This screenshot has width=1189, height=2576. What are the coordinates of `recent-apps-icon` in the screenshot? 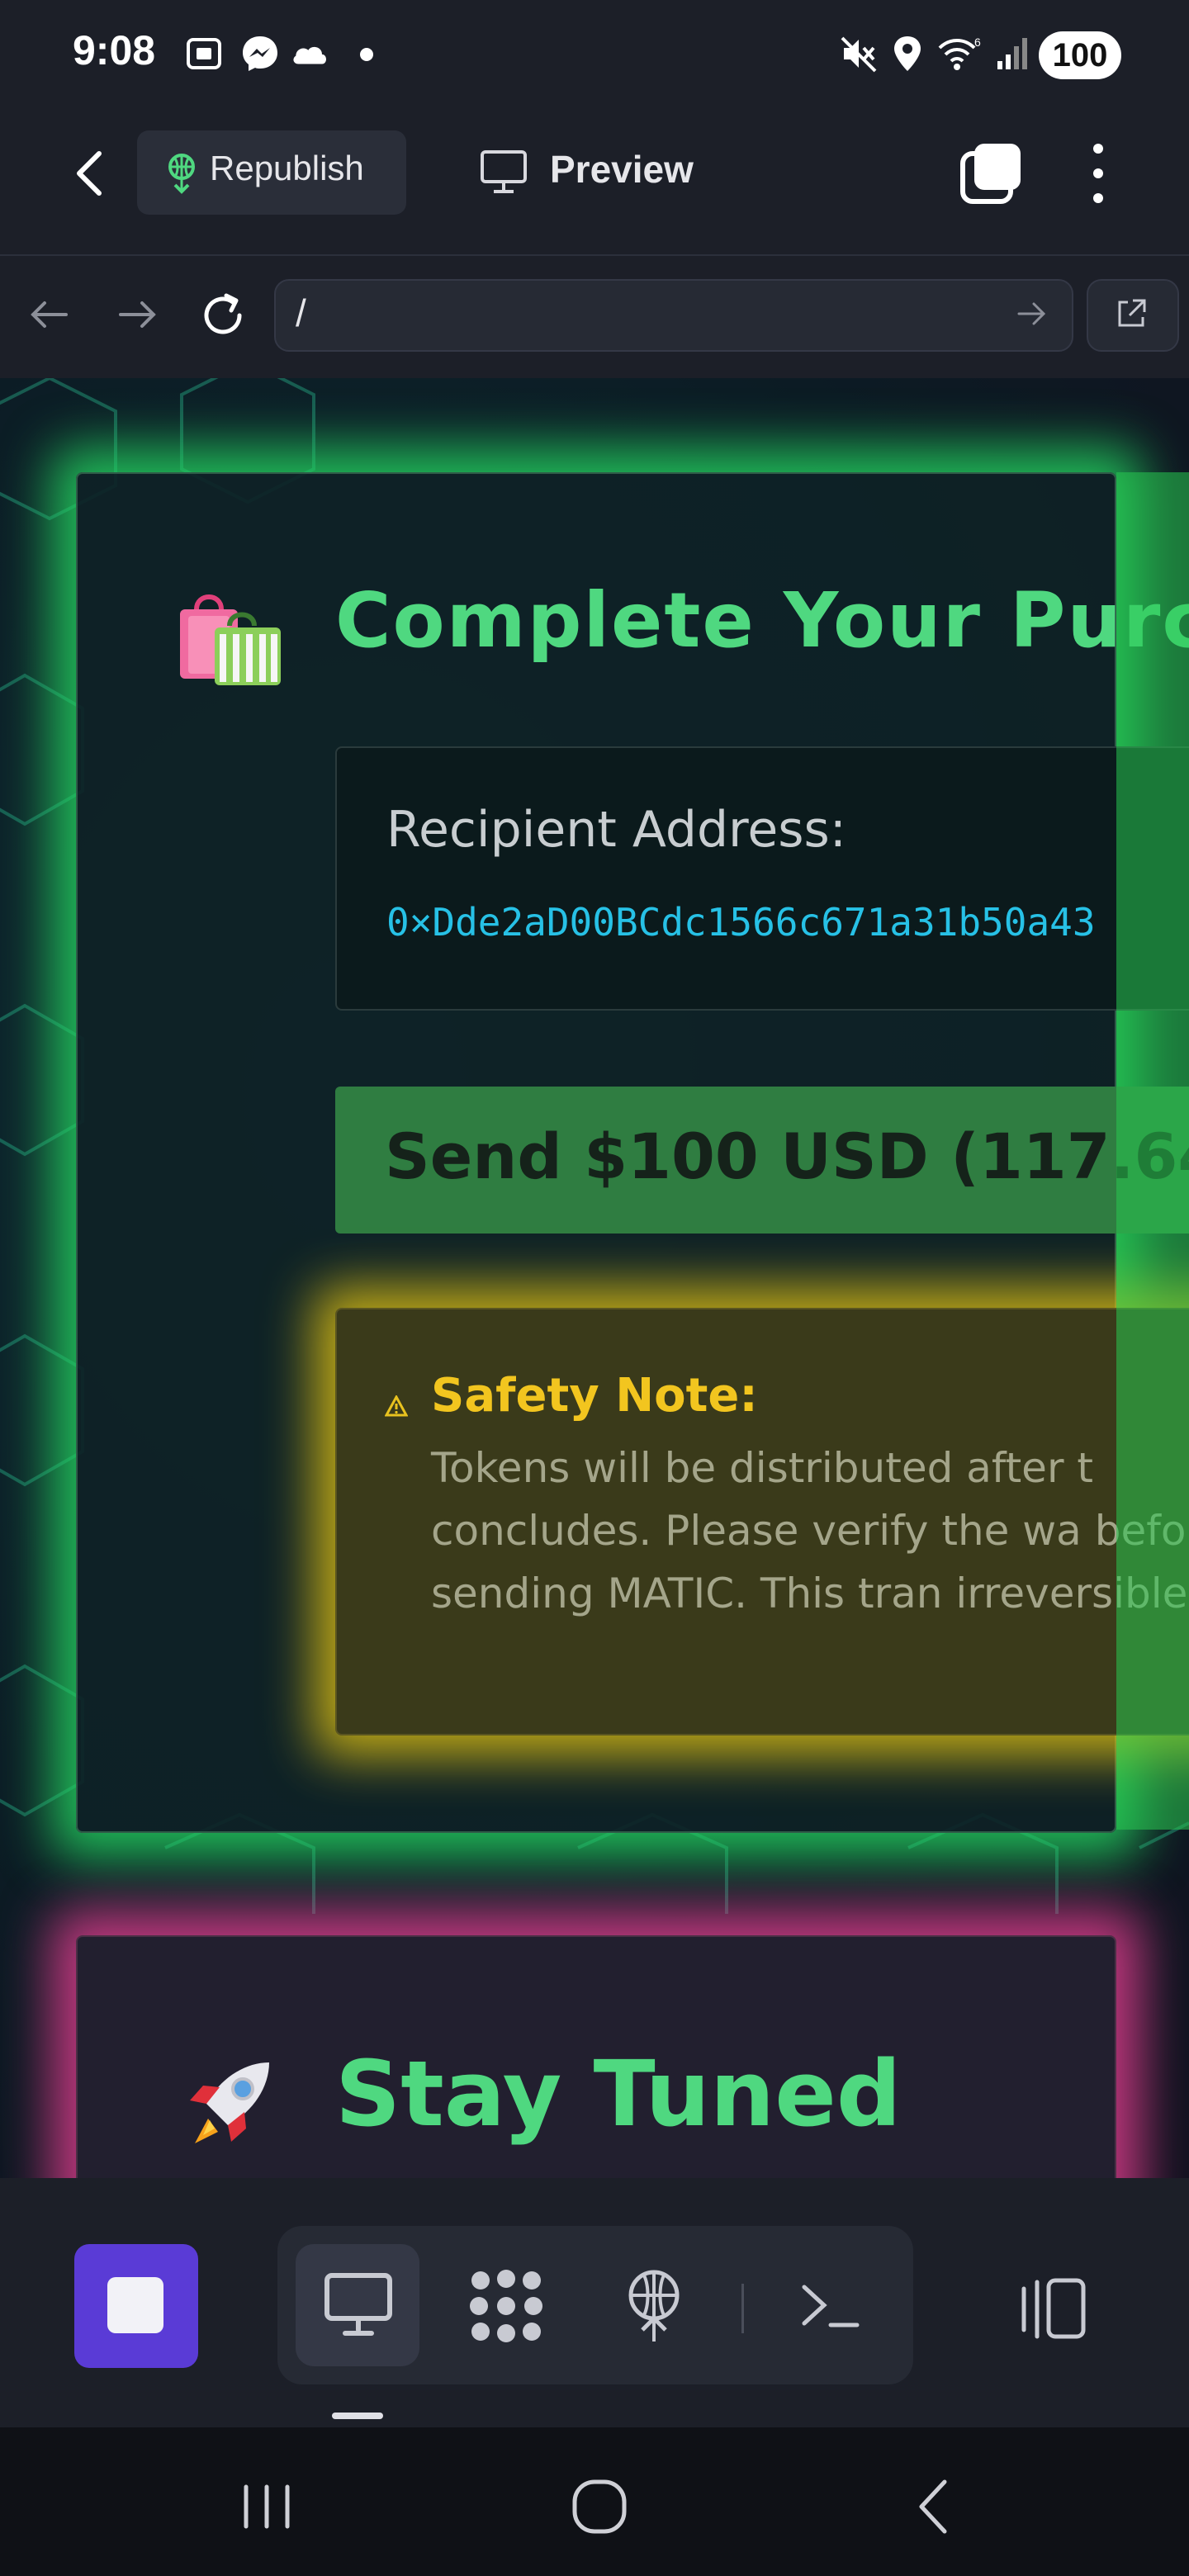 It's located at (266, 2506).